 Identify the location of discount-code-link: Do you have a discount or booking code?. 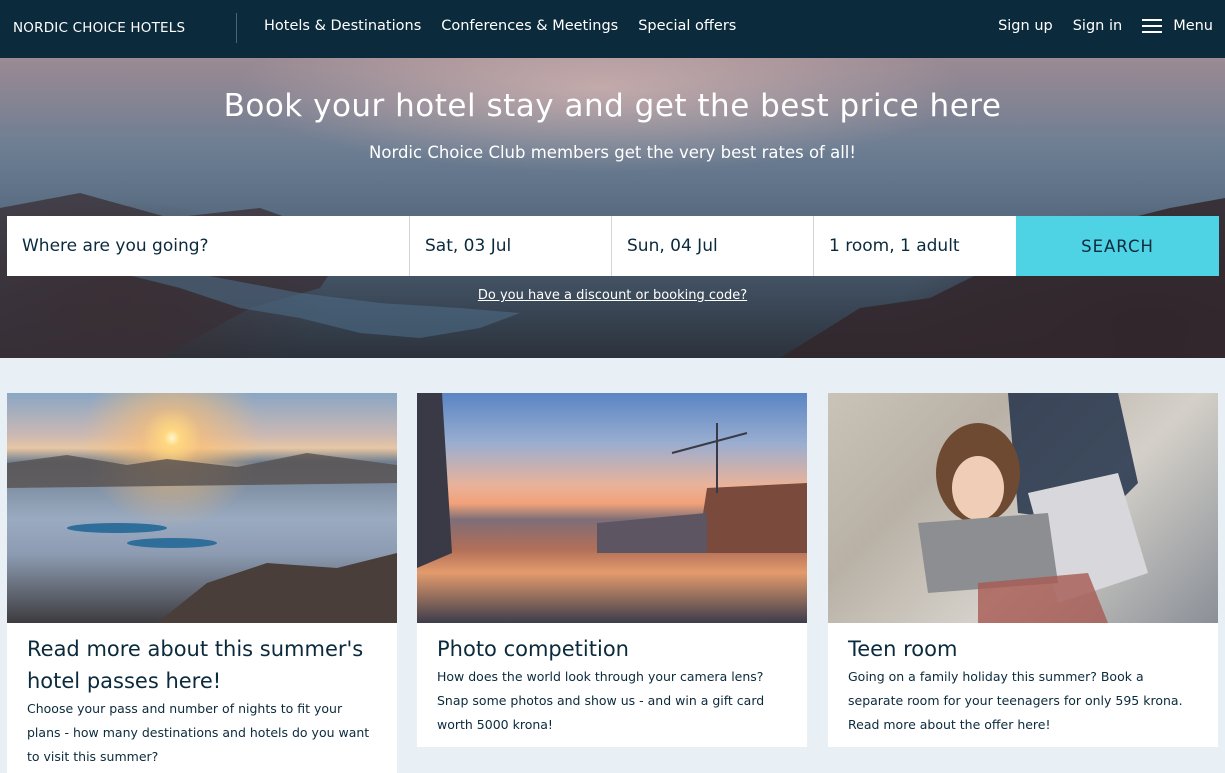
(612, 295).